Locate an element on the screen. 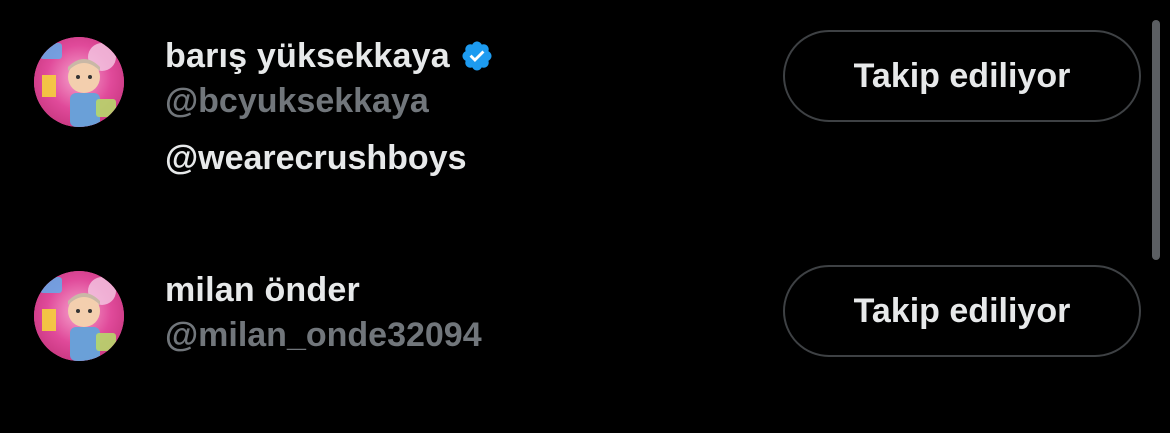 The width and height of the screenshot is (1170, 433). display-name: barış yüksekkaya is located at coordinates (307, 56).